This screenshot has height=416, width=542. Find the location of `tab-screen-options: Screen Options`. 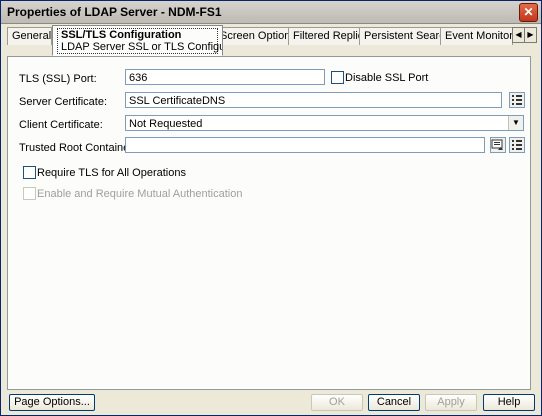

tab-screen-options: Screen Options is located at coordinates (255, 36).